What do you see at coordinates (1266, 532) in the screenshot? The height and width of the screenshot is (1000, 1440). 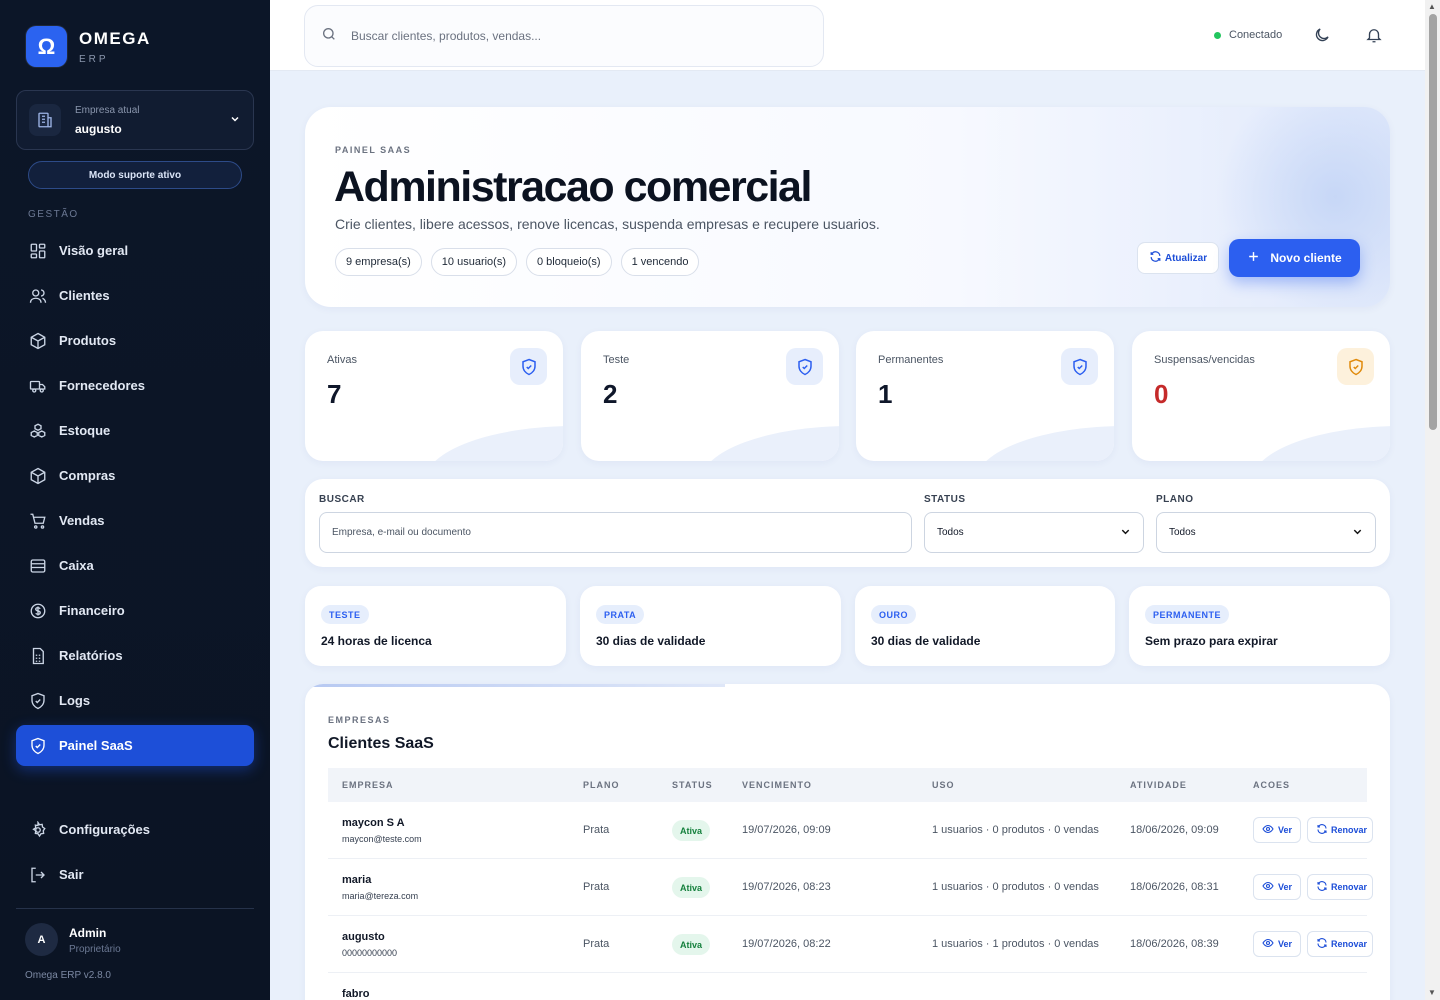 I see `plan-select: Todos` at bounding box center [1266, 532].